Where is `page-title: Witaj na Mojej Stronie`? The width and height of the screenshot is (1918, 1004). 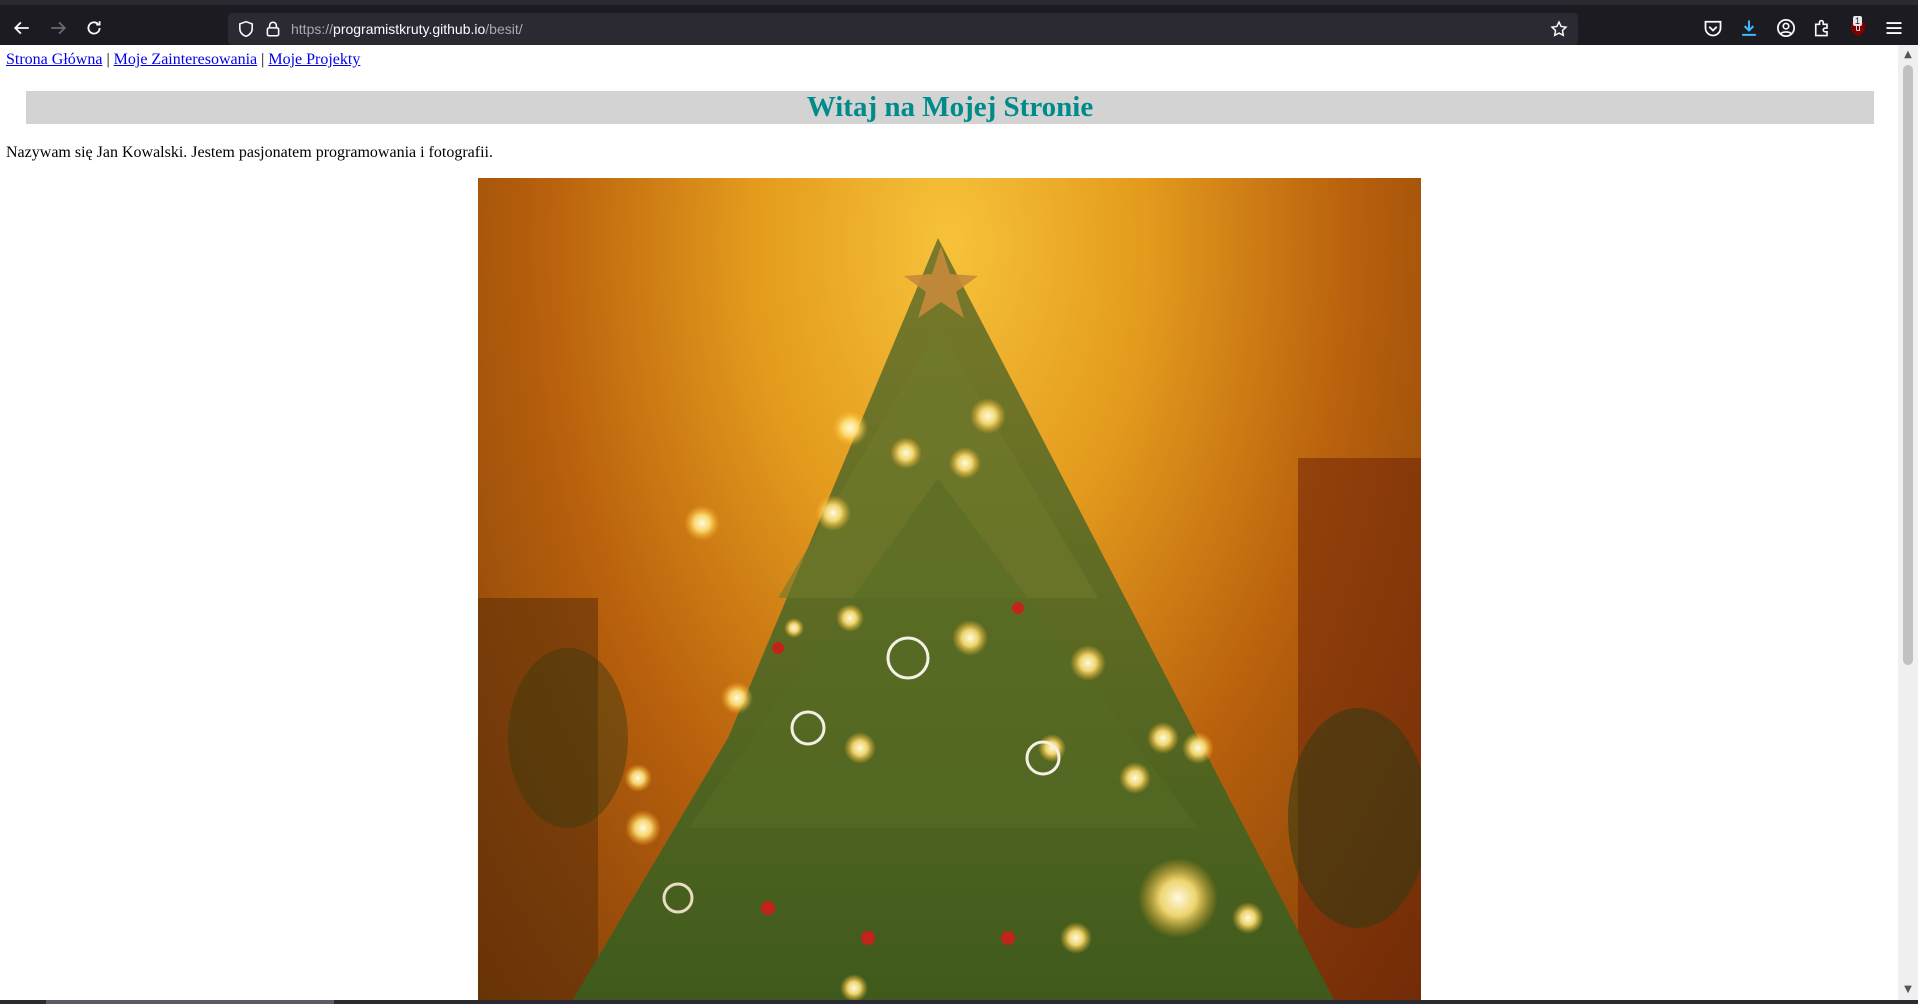
page-title: Witaj na Mojej Stronie is located at coordinates (950, 107).